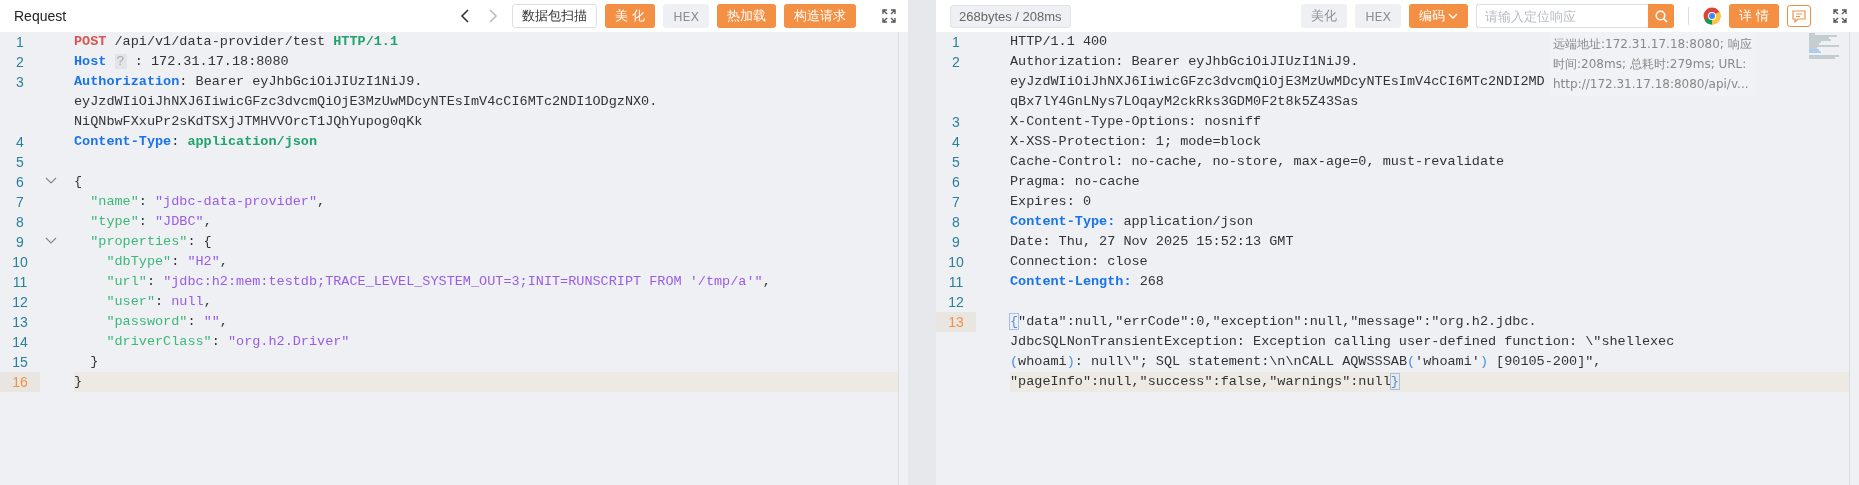  What do you see at coordinates (1010, 16) in the screenshot?
I see `response-stats: 268bytes / 208ms` at bounding box center [1010, 16].